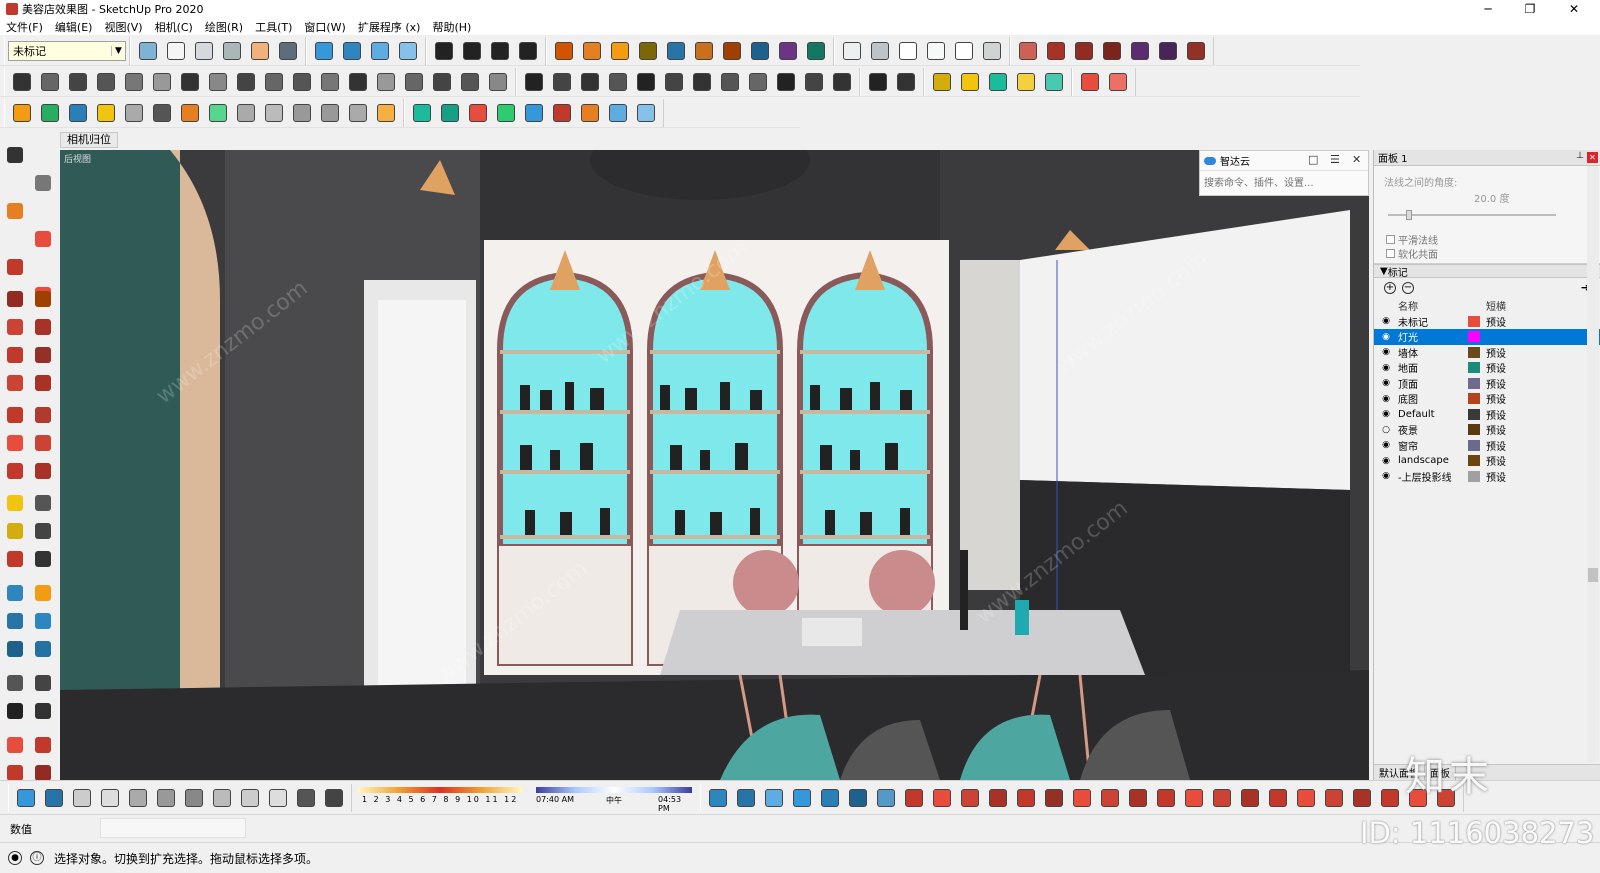  I want to click on restore-icon: □, so click(1313, 159).